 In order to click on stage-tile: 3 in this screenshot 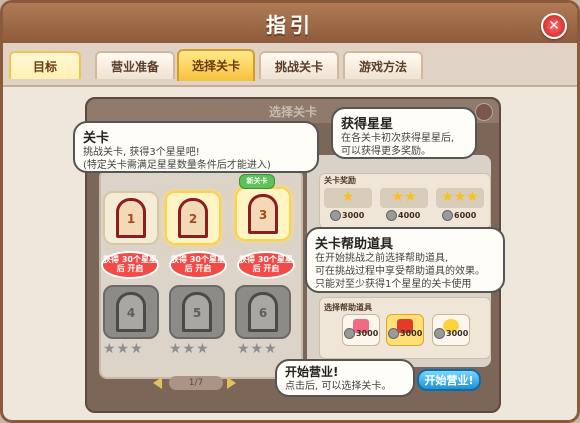, I will do `click(263, 214)`.